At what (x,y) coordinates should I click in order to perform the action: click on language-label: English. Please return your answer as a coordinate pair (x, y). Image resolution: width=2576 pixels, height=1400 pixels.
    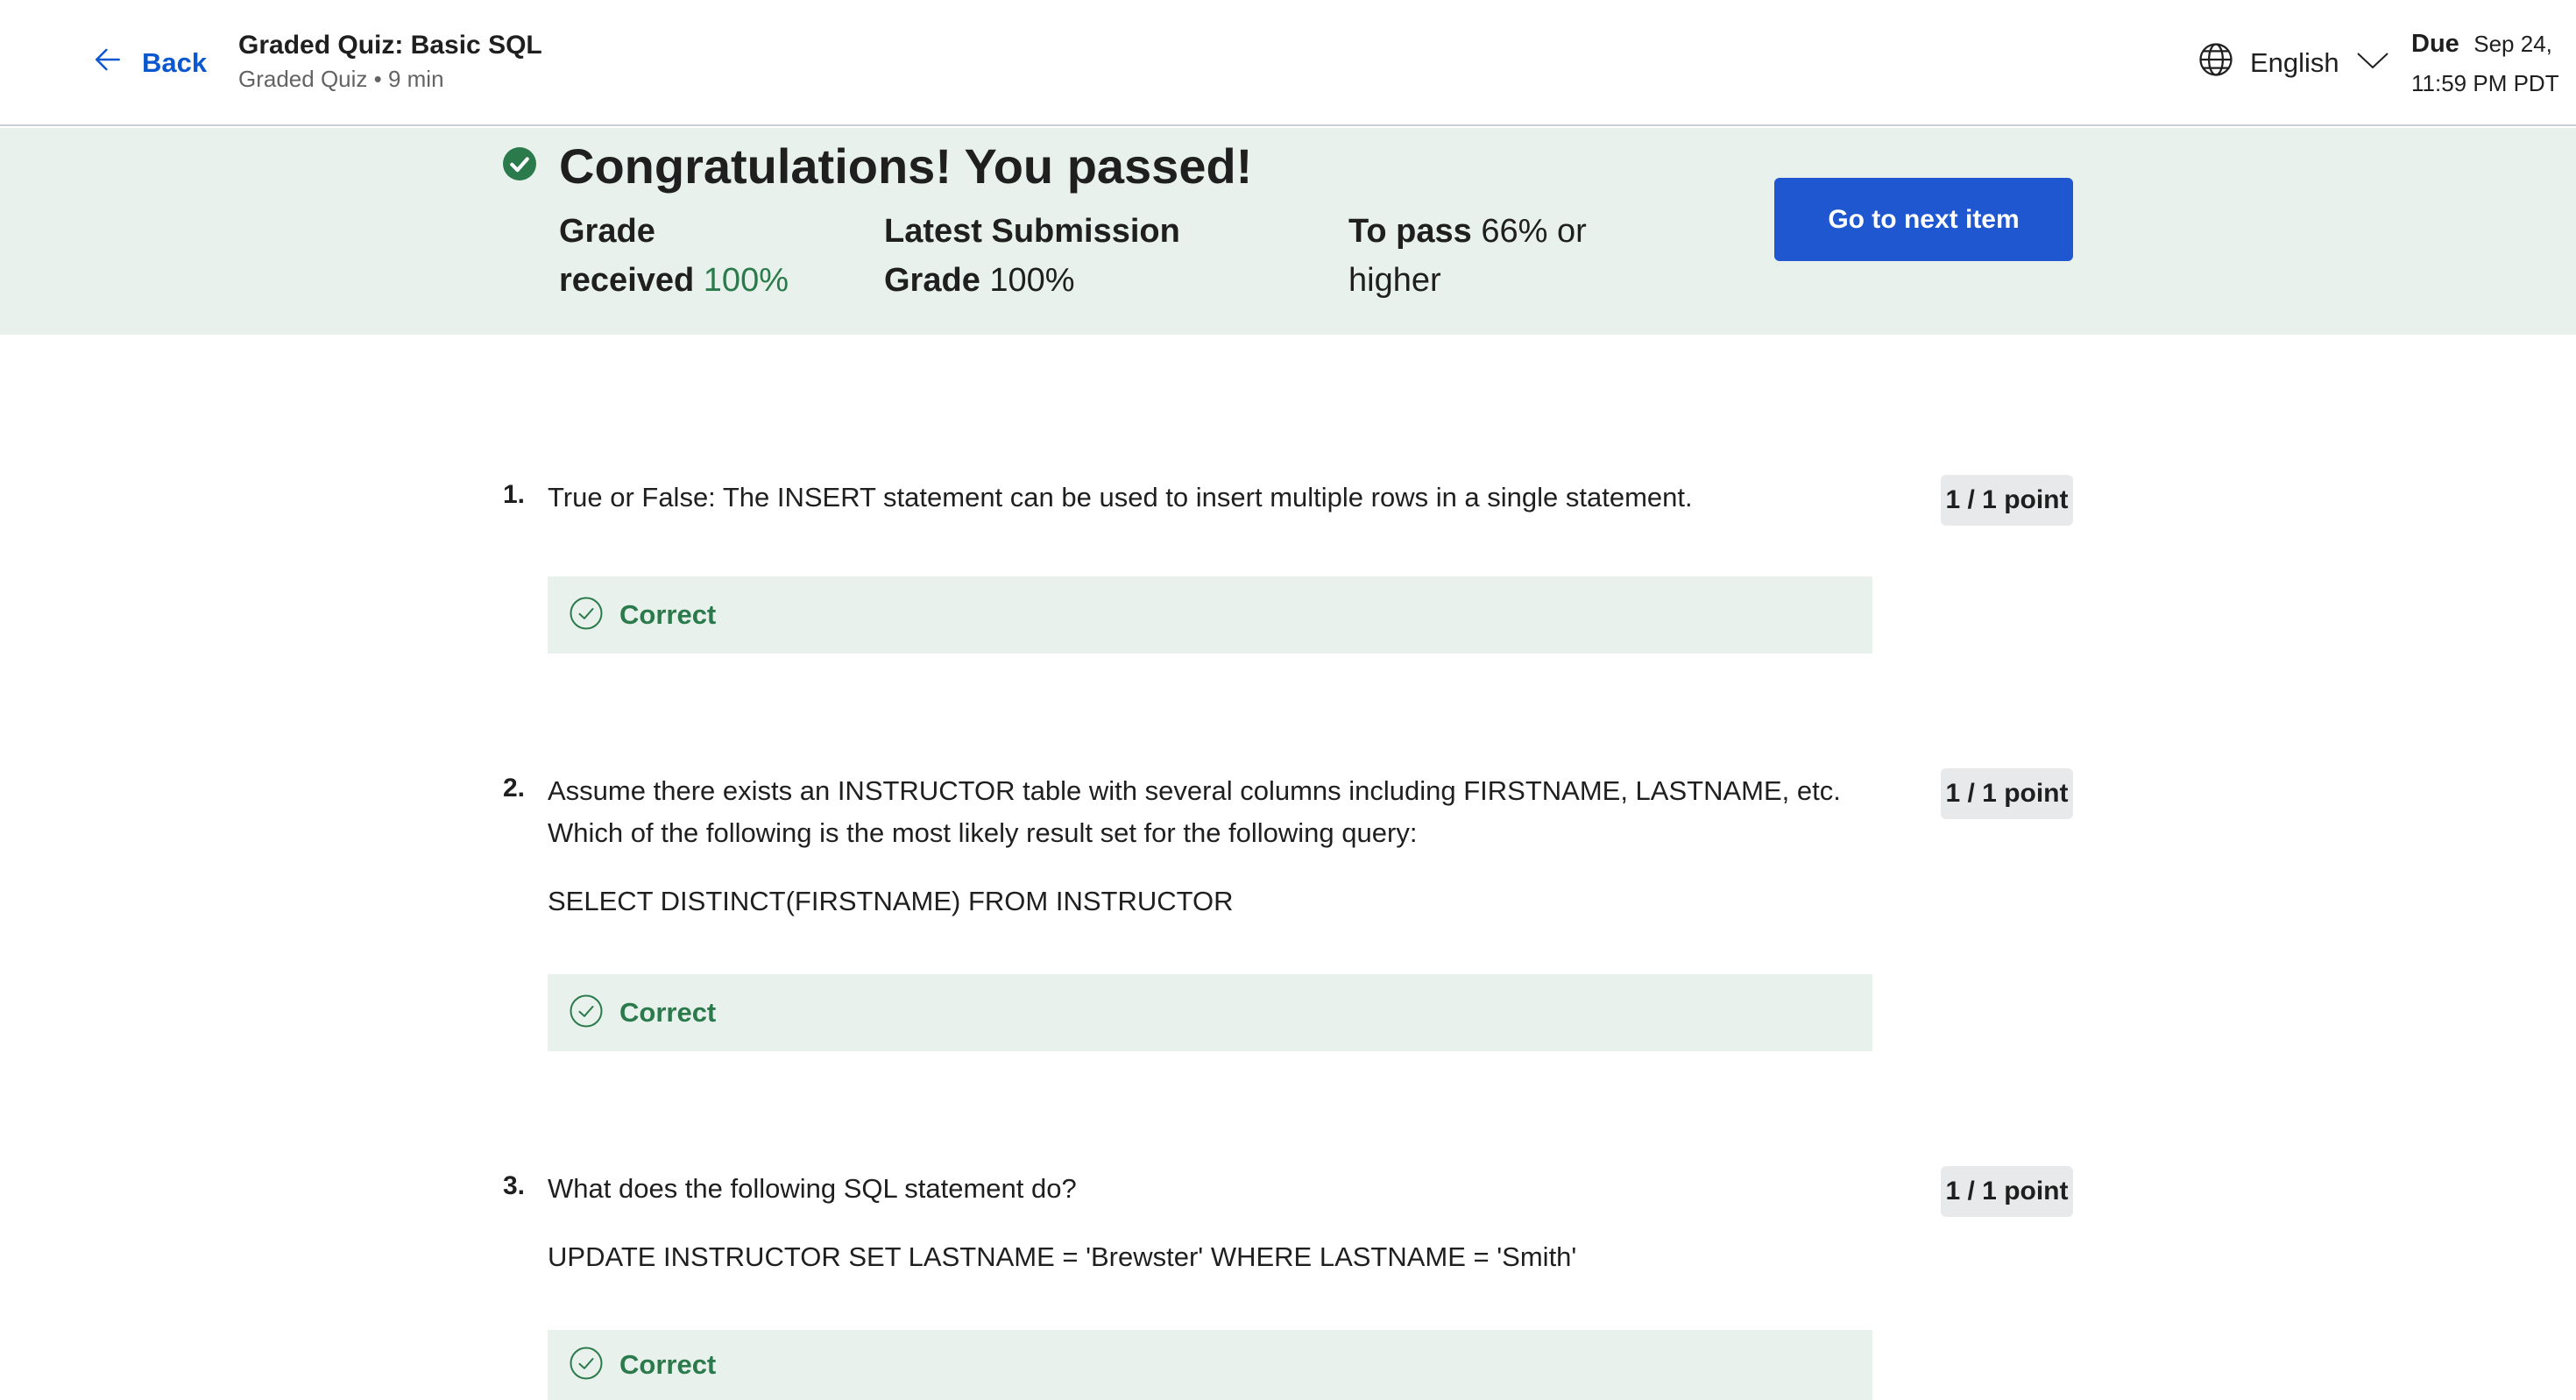
    Looking at the image, I should click on (2294, 63).